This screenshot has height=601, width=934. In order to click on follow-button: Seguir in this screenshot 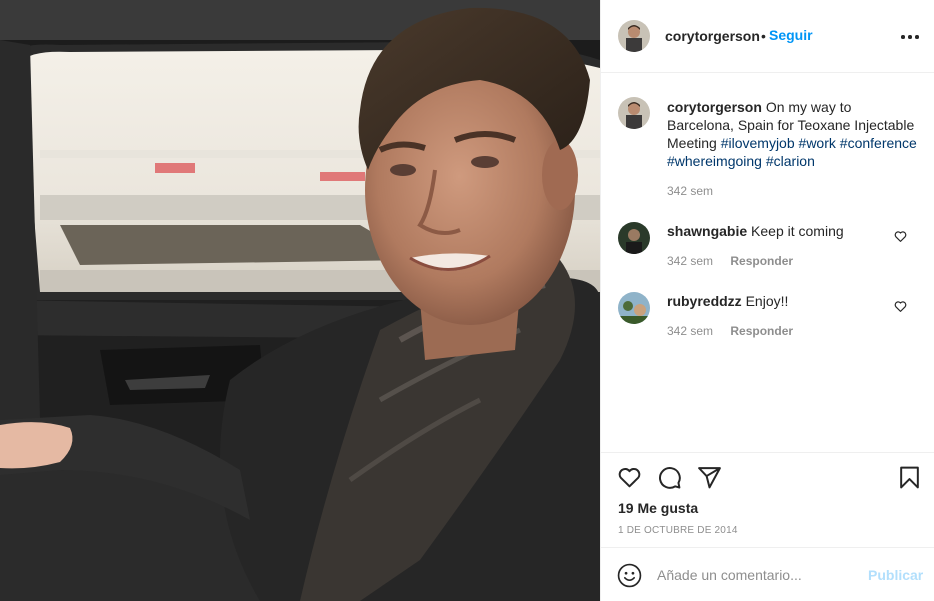, I will do `click(791, 35)`.